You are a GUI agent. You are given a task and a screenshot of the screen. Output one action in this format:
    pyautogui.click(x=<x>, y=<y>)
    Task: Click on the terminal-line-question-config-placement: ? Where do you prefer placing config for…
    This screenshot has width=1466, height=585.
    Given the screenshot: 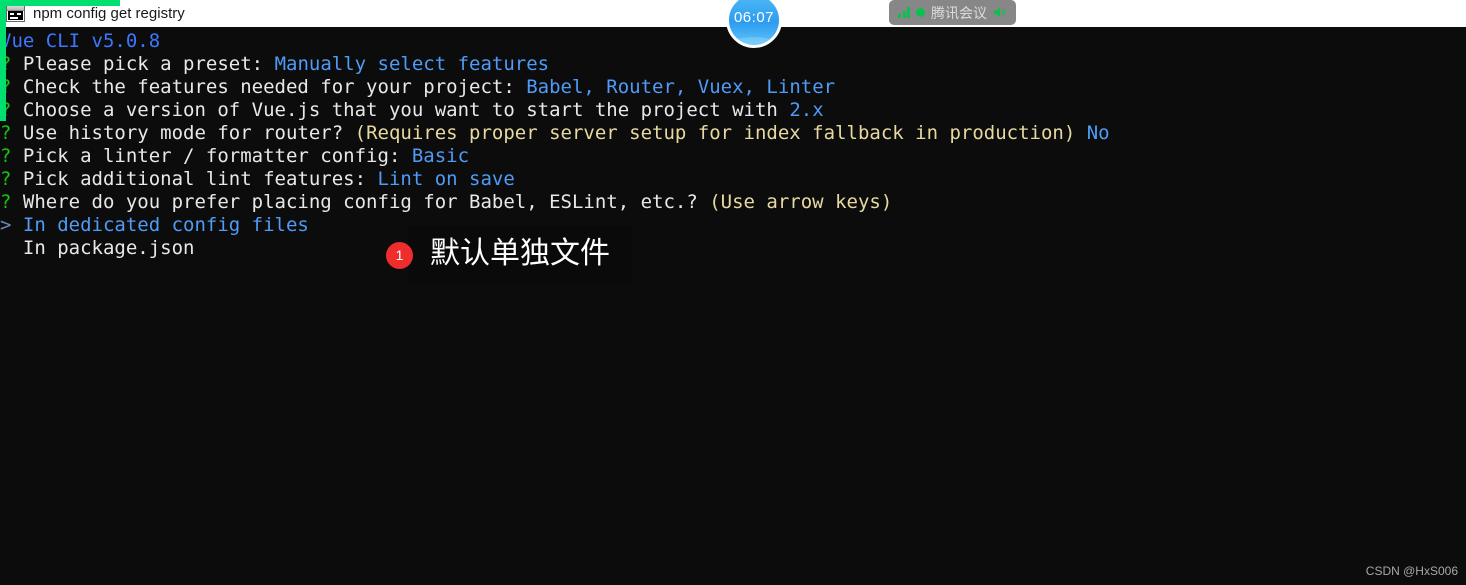 What is the action you would take?
    pyautogui.click(x=733, y=202)
    